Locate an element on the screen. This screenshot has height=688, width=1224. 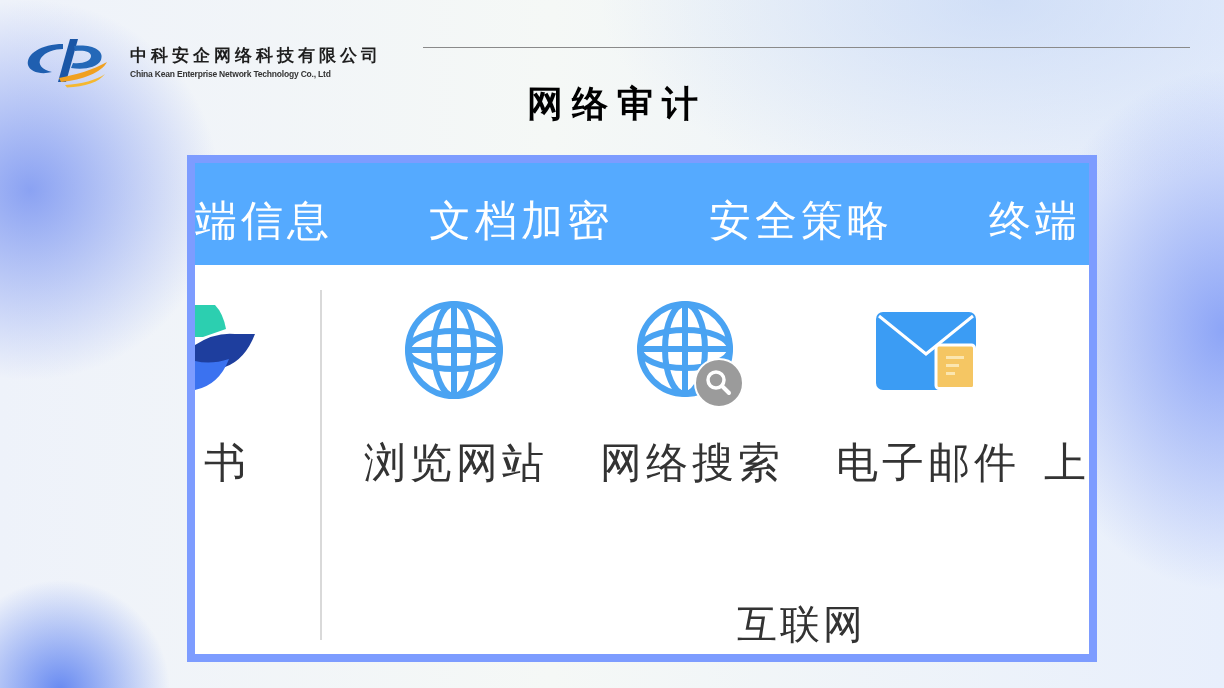
mail-icon is located at coordinates (926, 351).